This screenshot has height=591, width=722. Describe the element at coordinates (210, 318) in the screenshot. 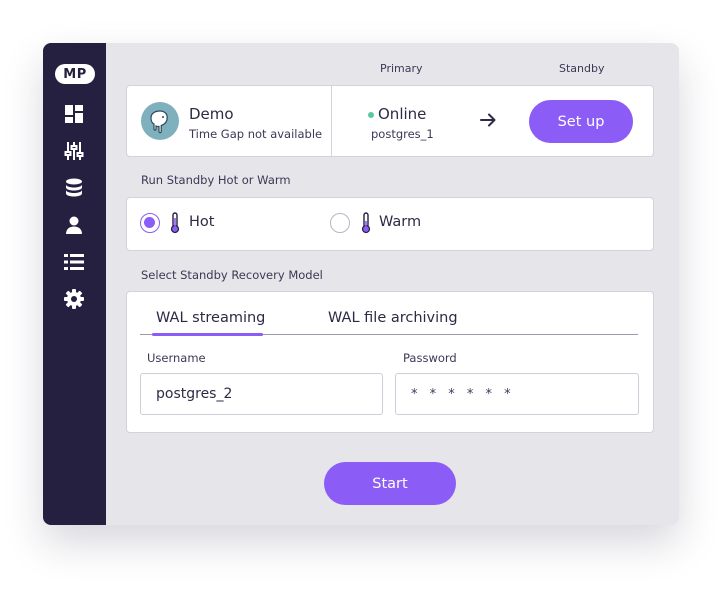

I see `tab-wal-streaming: WAL streaming` at that location.